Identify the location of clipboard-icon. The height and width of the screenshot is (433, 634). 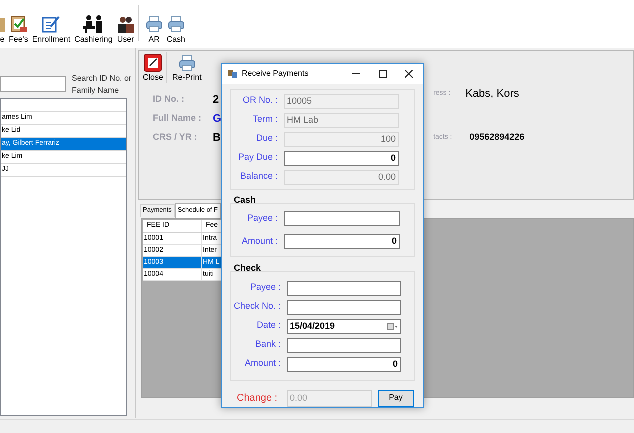
(19, 24).